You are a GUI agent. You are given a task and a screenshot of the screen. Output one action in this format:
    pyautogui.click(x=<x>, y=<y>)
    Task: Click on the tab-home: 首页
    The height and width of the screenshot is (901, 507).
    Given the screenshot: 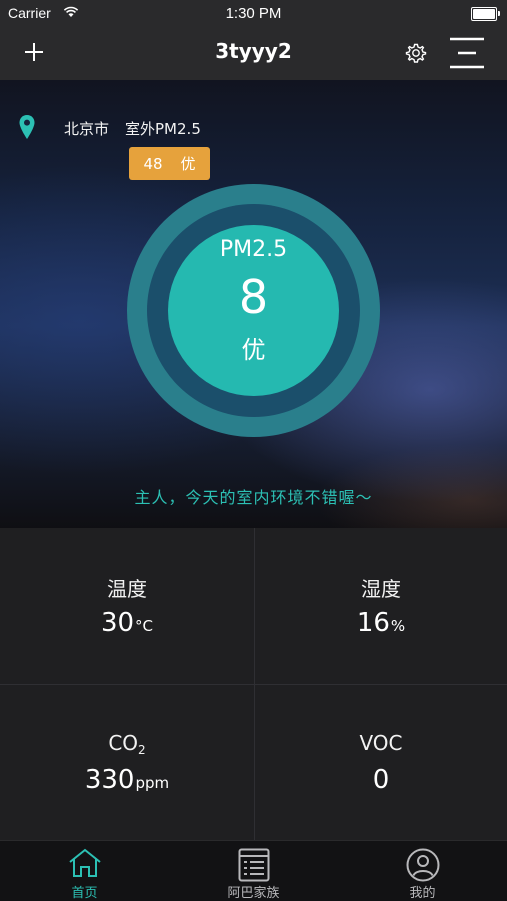 What is the action you would take?
    pyautogui.click(x=84, y=871)
    